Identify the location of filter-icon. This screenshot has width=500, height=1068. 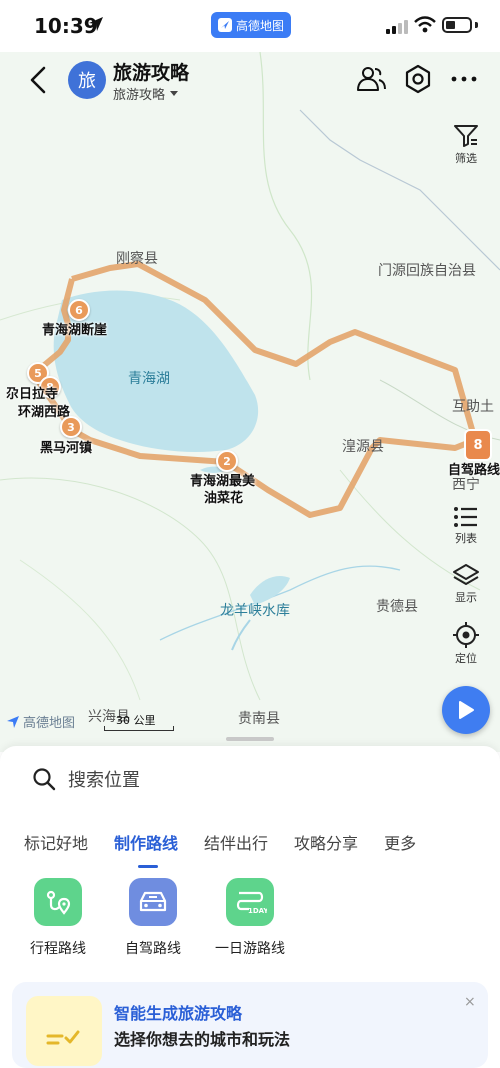
(466, 136).